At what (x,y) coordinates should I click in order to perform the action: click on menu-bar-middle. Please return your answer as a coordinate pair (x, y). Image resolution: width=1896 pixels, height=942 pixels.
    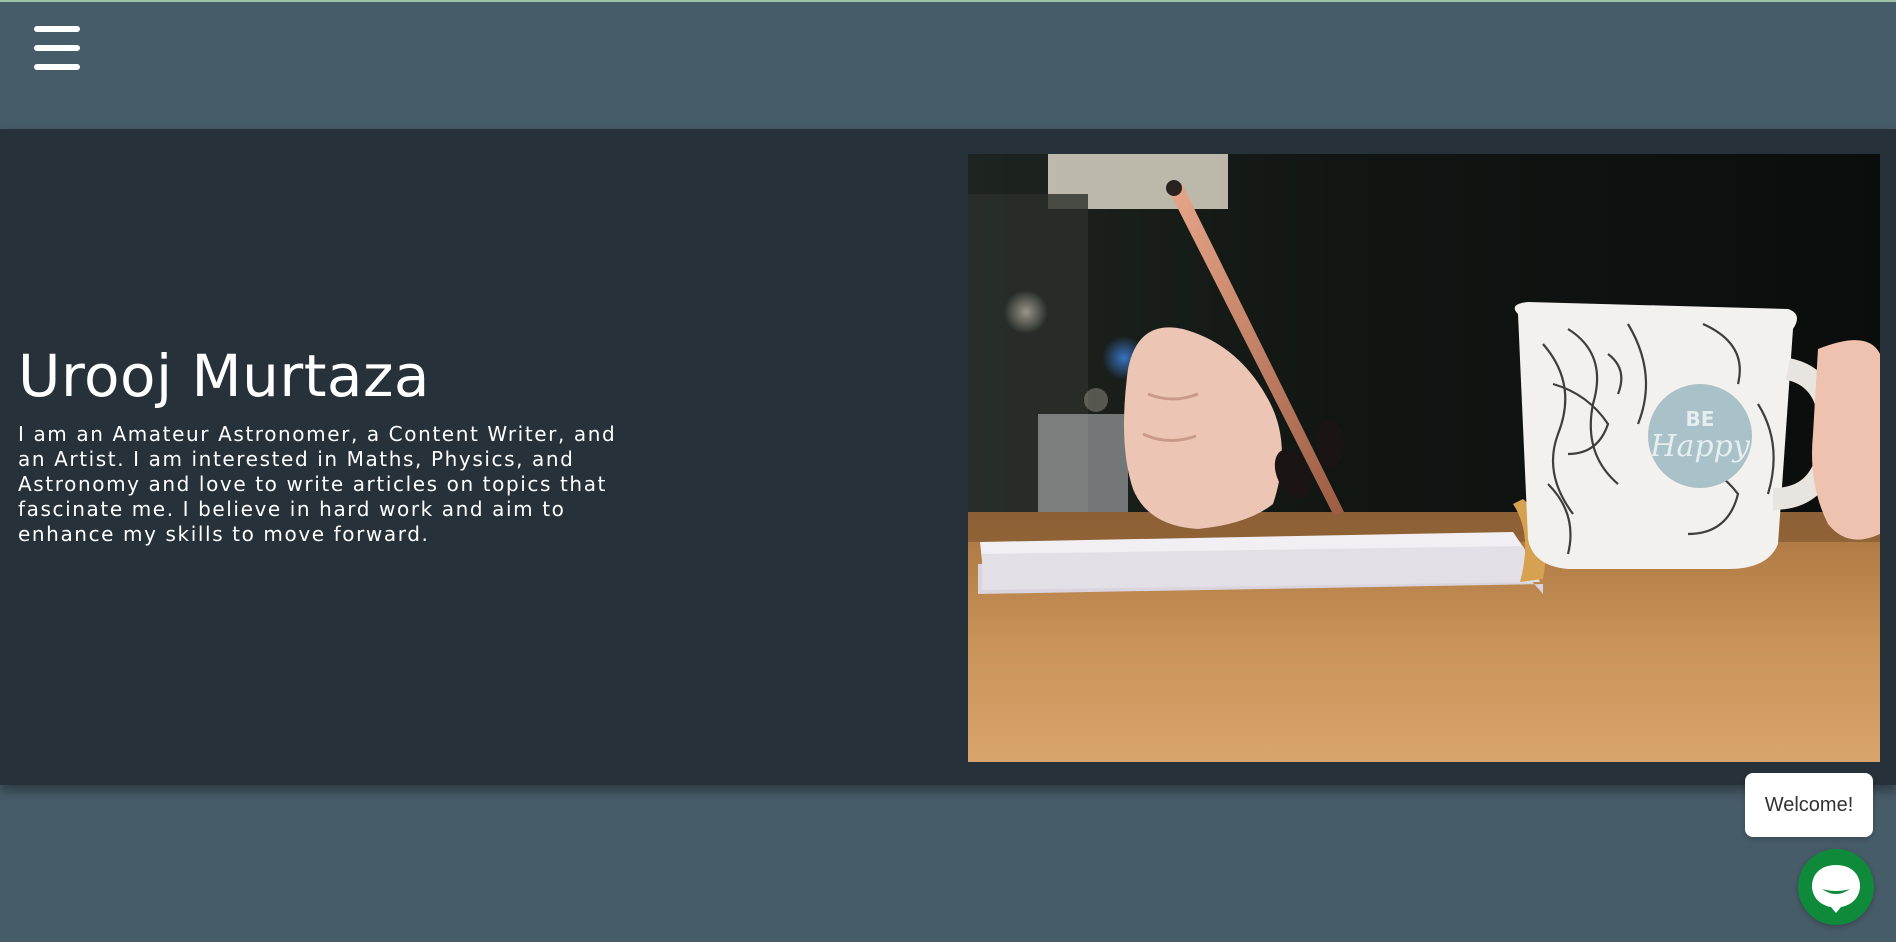
    Looking at the image, I should click on (57, 48).